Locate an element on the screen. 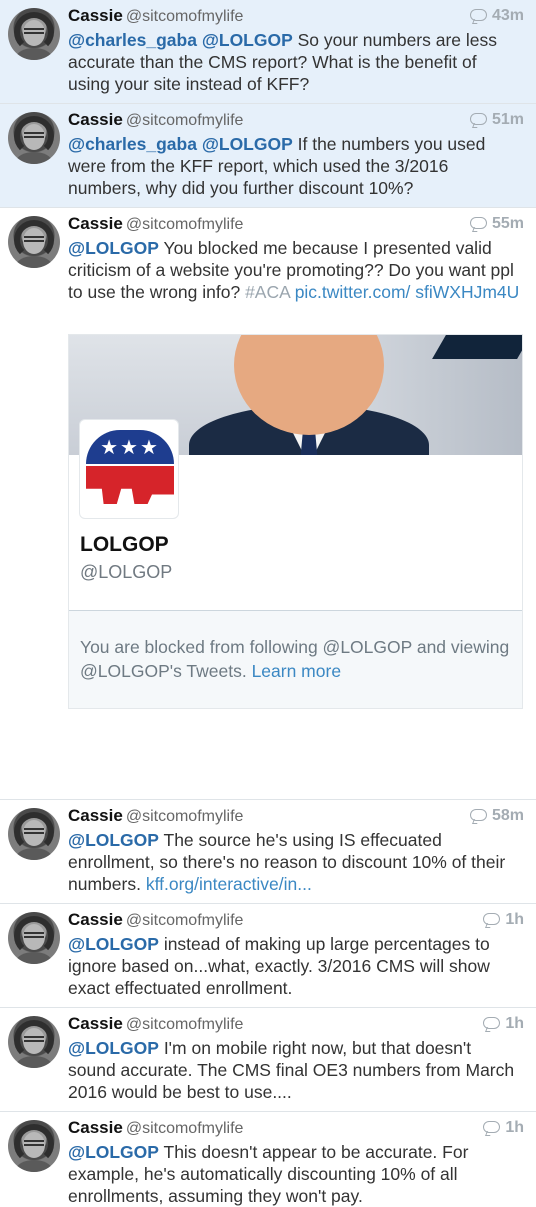 This screenshot has height=1207, width=536. profile-logo: ★★★ is located at coordinates (129, 469).